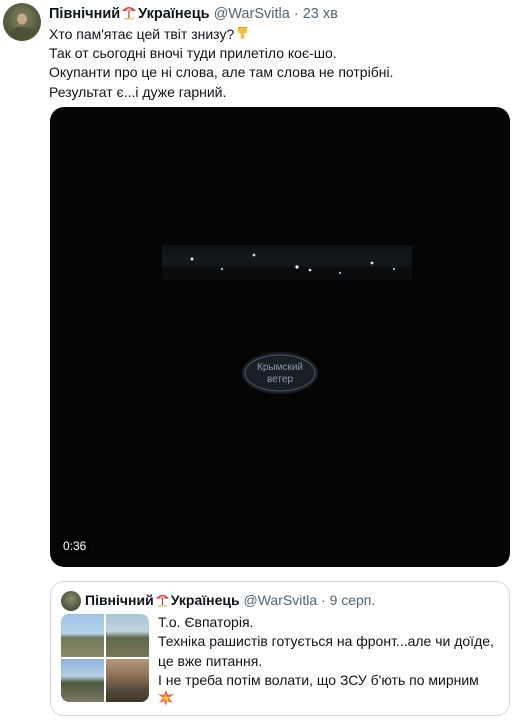 The height and width of the screenshot is (723, 530). What do you see at coordinates (280, 379) in the screenshot?
I see `watermark-line-2: ветер` at bounding box center [280, 379].